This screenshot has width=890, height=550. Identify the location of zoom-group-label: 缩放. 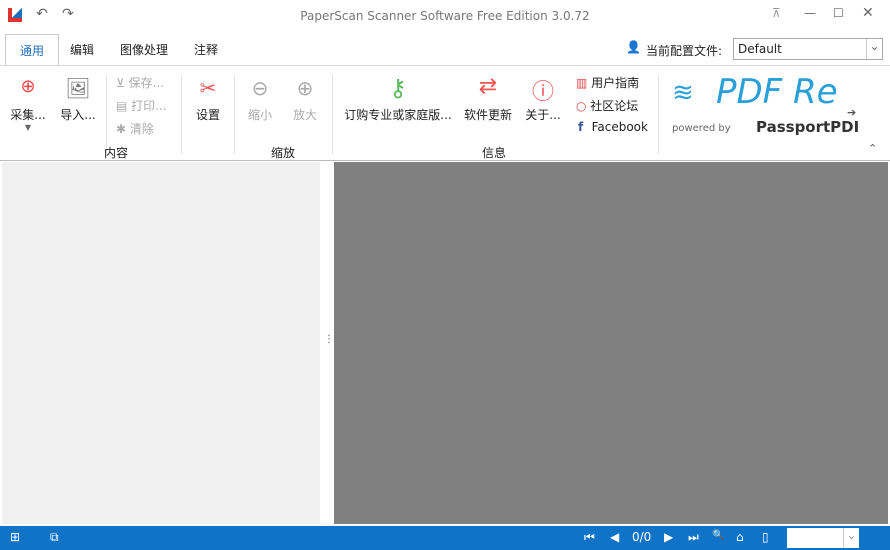
(283, 153).